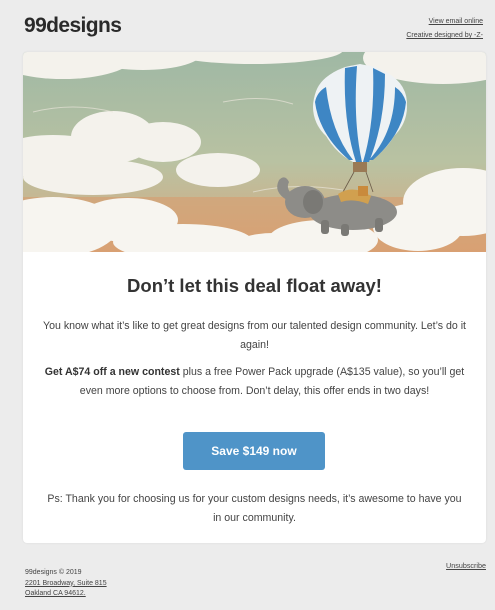 This screenshot has height=610, width=495. What do you see at coordinates (254, 285) in the screenshot?
I see `headline: Don’t let this deal float away!` at bounding box center [254, 285].